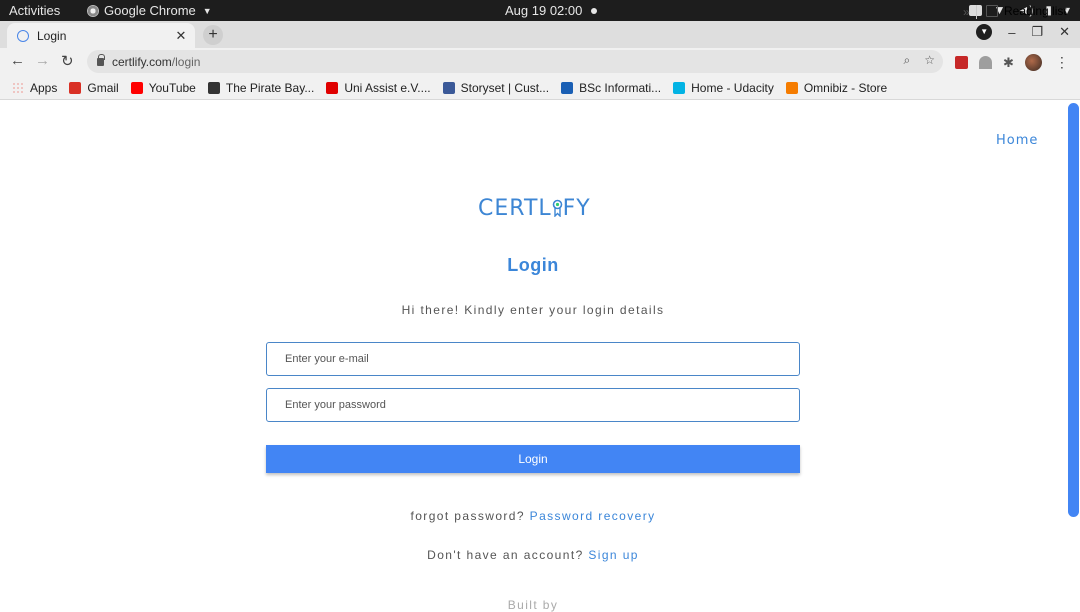 The image size is (1080, 612). I want to click on signup-row: Don't have an account? Sign up, so click(533, 555).